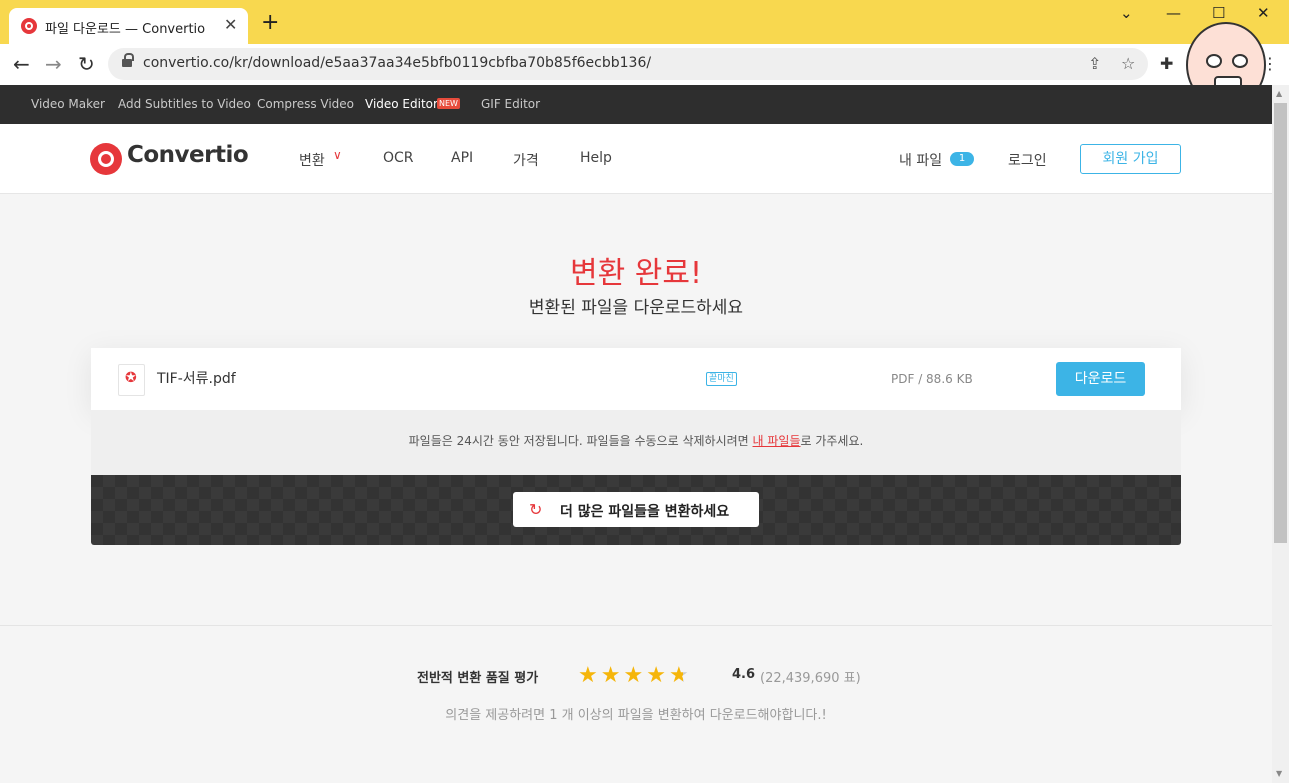  What do you see at coordinates (526, 160) in the screenshot?
I see `nav-pricing: 가격` at bounding box center [526, 160].